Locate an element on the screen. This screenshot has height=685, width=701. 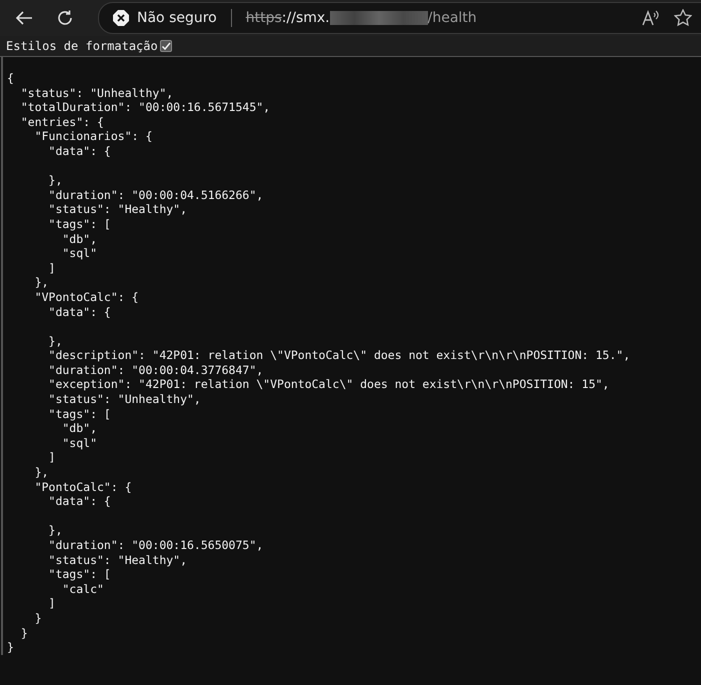
formatting-checkbox is located at coordinates (166, 46).